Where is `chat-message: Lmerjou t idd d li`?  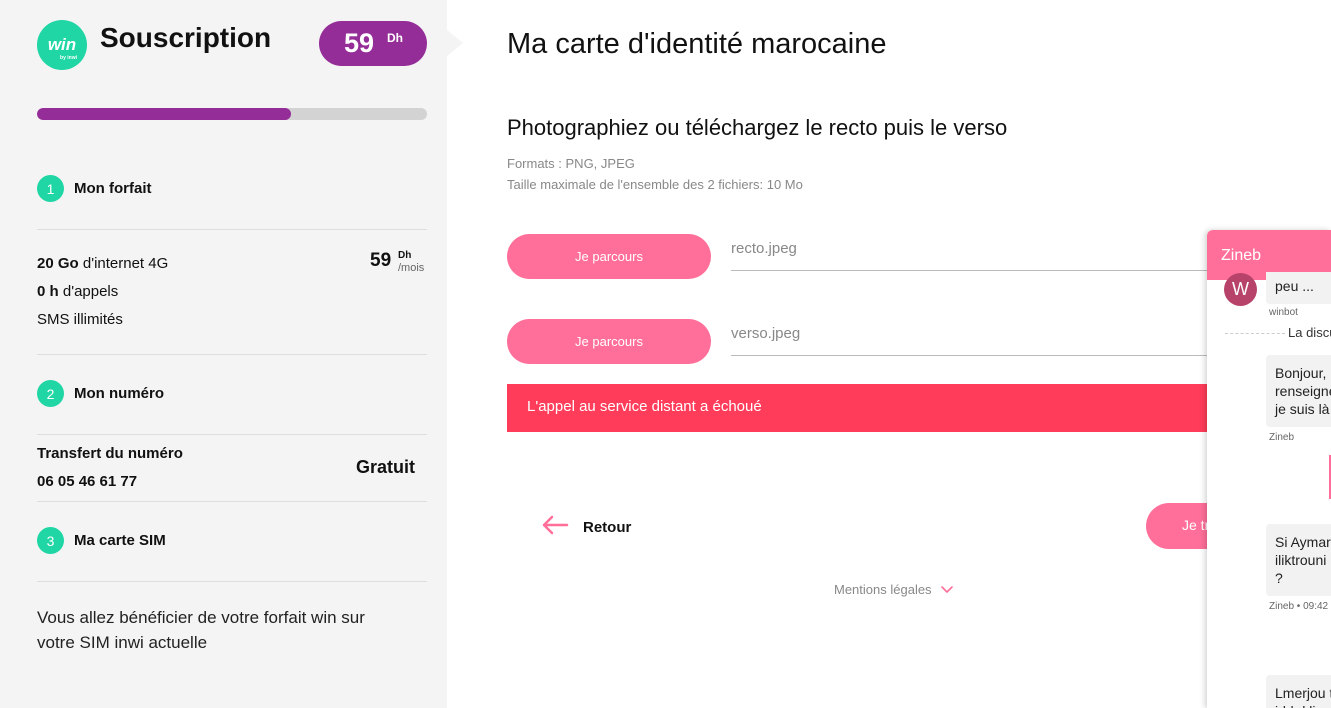
chat-message: Lmerjou t idd d li is located at coordinates (1298, 691).